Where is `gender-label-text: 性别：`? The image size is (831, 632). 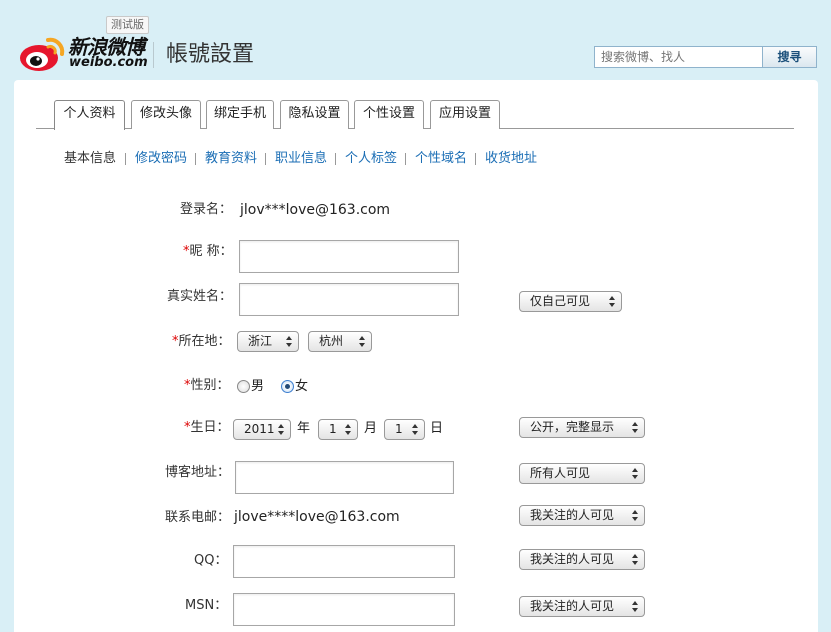
gender-label-text: 性别： is located at coordinates (210, 385).